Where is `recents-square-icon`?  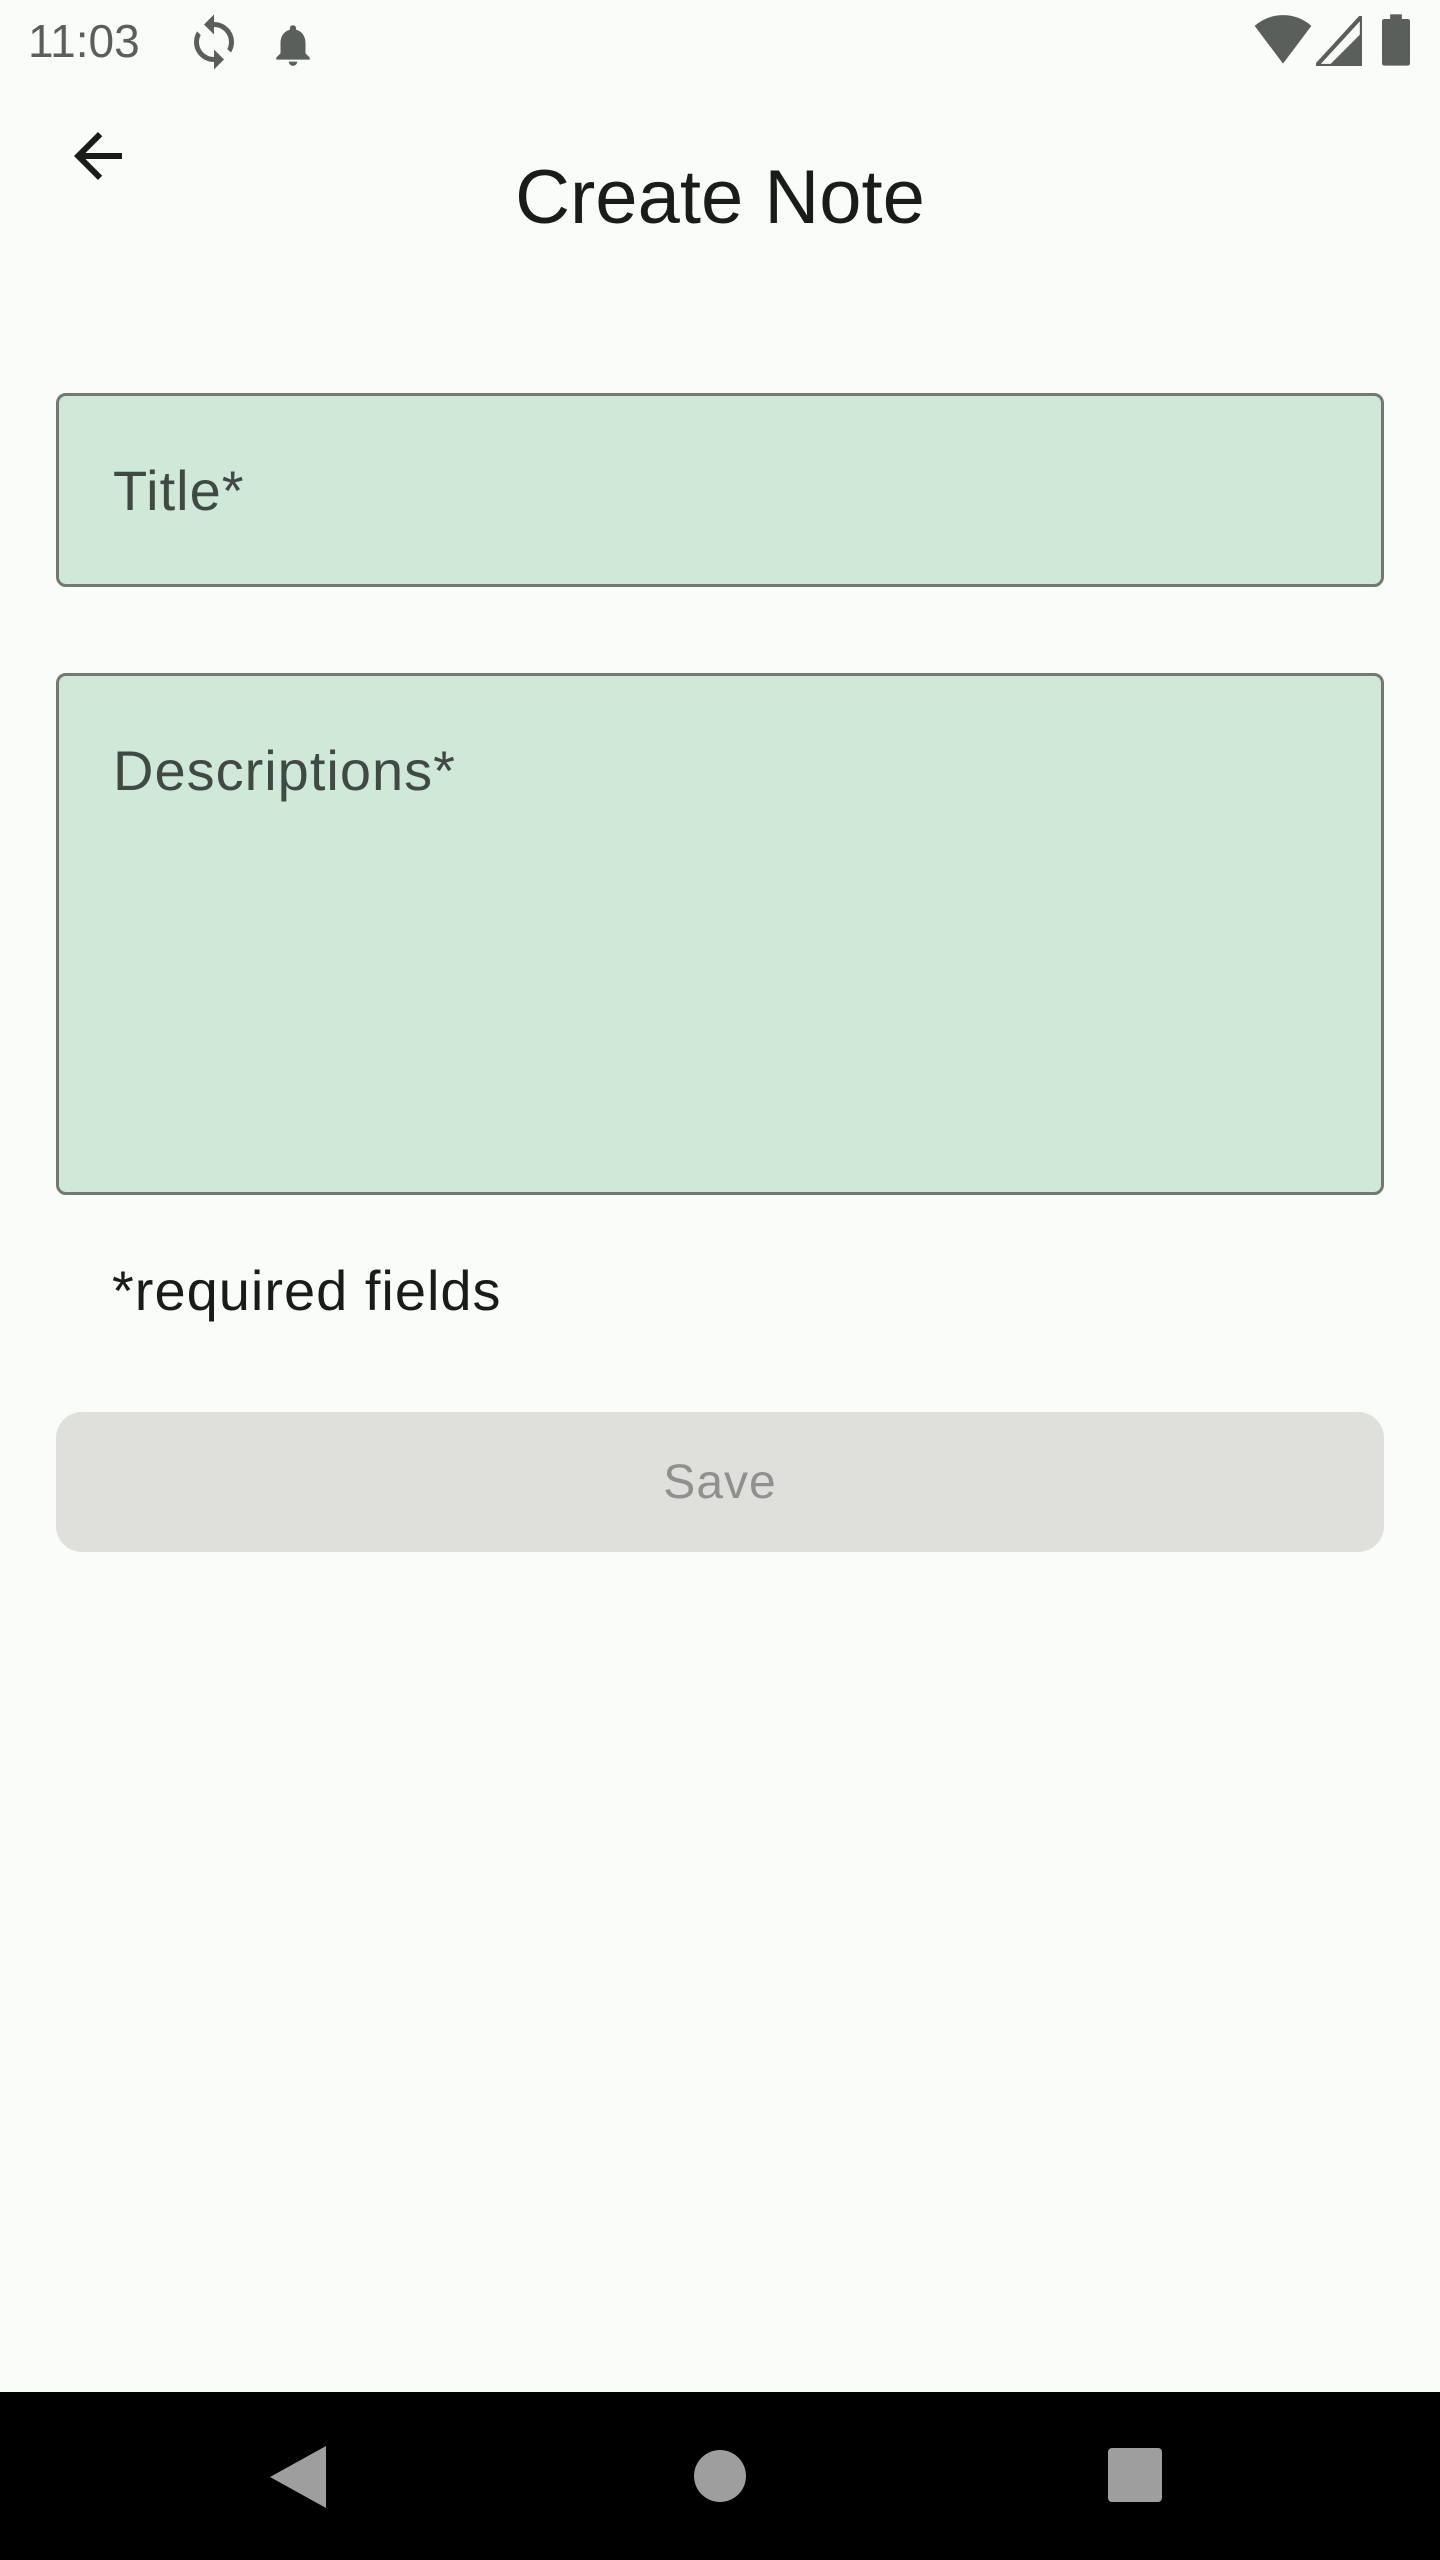
recents-square-icon is located at coordinates (1135, 2475).